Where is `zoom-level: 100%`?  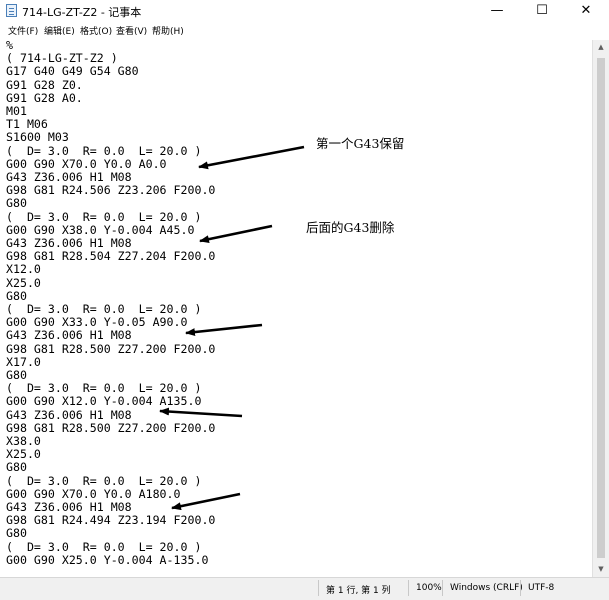
zoom-level: 100% is located at coordinates (429, 588).